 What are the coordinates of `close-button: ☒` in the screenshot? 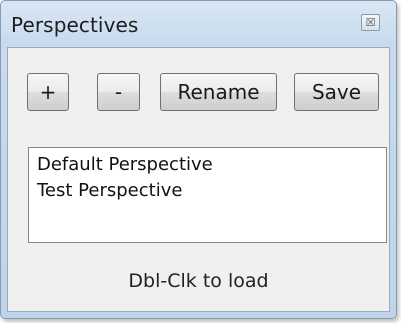 It's located at (370, 22).